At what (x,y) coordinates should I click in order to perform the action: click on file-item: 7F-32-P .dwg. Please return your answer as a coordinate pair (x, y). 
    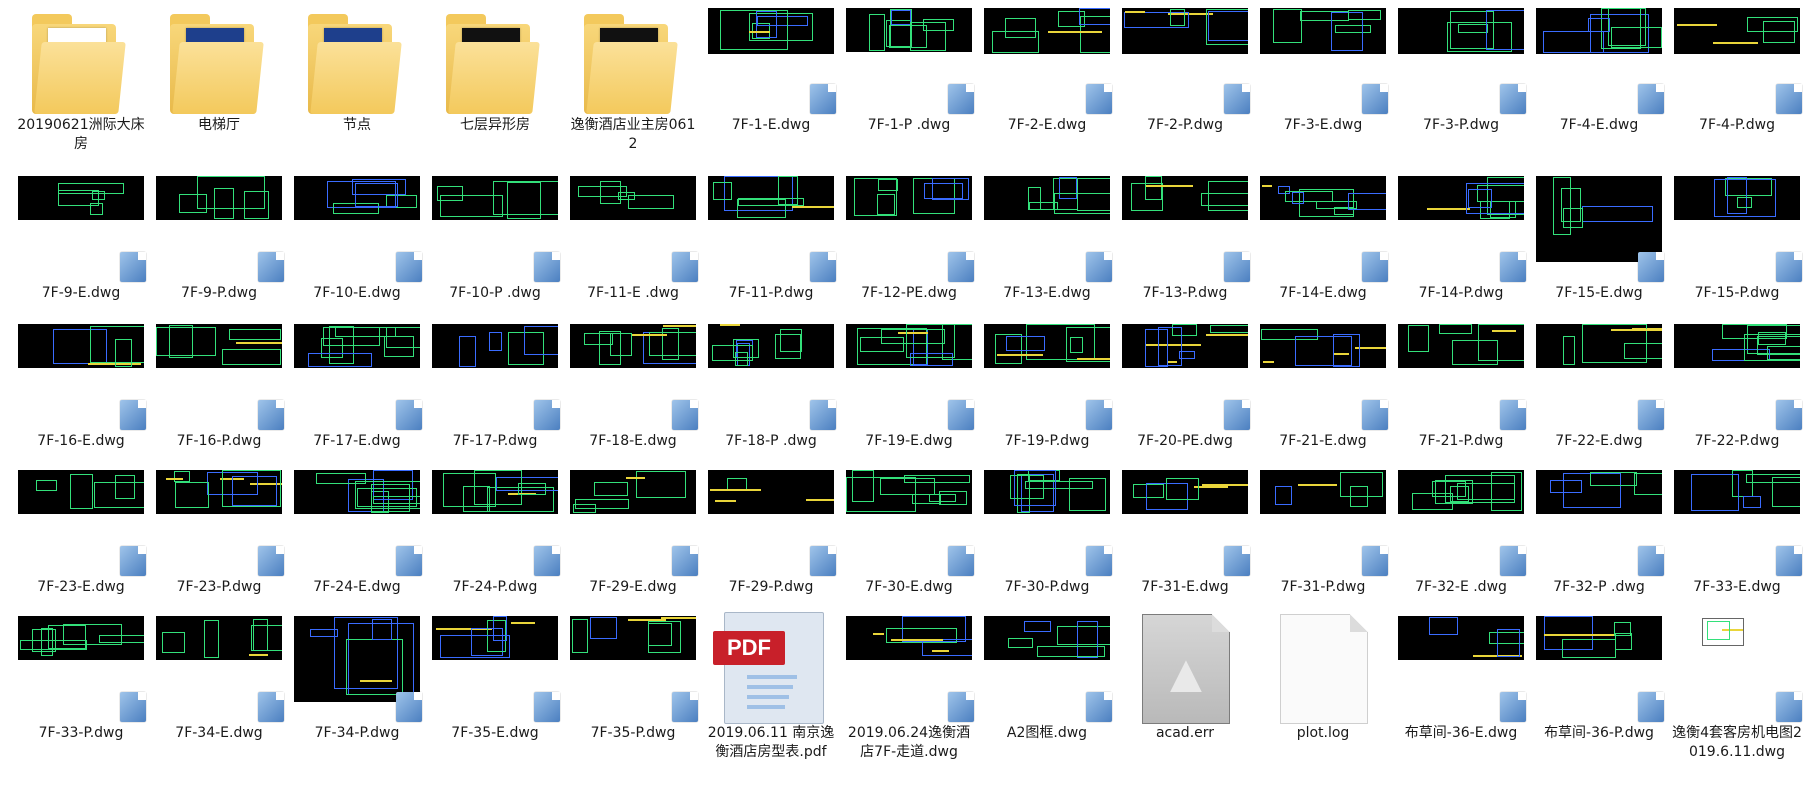
    Looking at the image, I should click on (1599, 535).